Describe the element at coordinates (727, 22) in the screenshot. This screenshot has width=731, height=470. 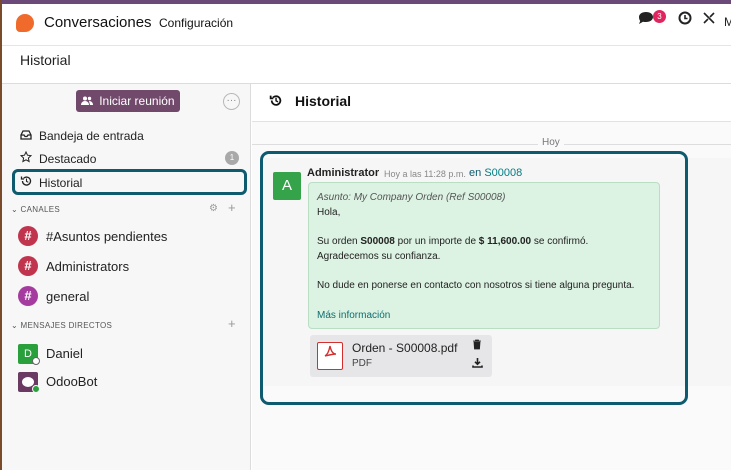
I see `user-menu-truncated: M` at that location.